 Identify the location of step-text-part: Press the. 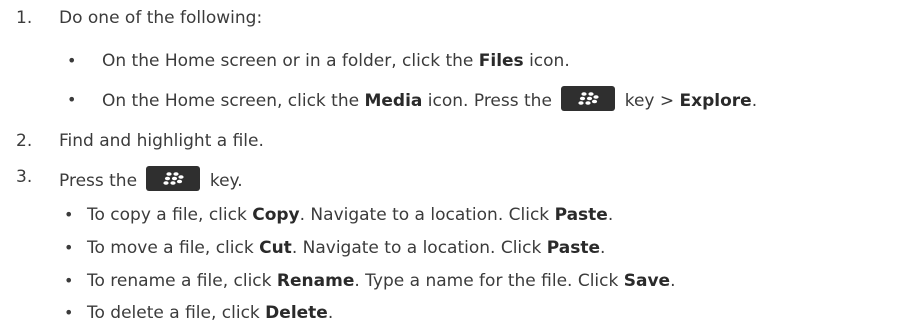
(101, 181).